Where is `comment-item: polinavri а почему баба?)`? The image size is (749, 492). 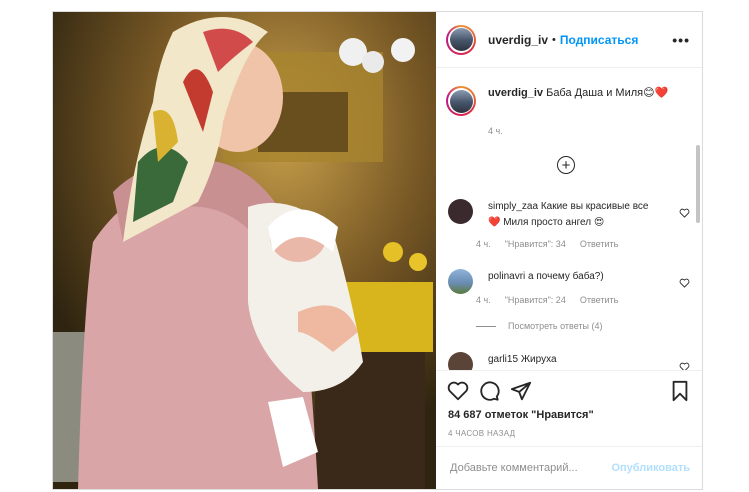
comment-item: polinavri а почему баба?) is located at coordinates (569, 281).